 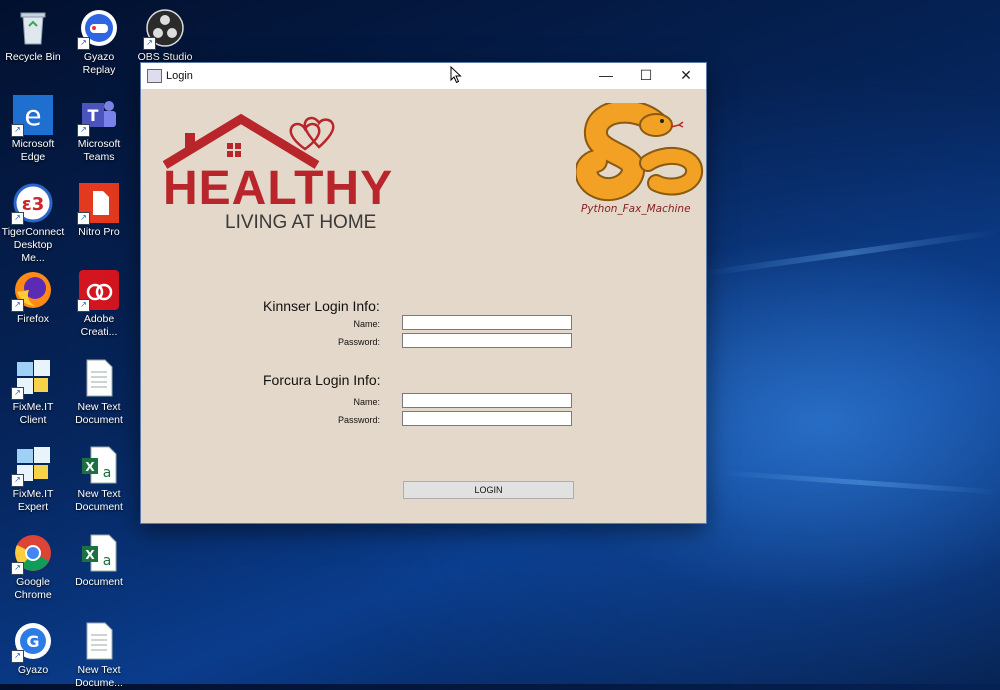 I want to click on desktop-icon-label: Firefox, so click(x=33, y=319).